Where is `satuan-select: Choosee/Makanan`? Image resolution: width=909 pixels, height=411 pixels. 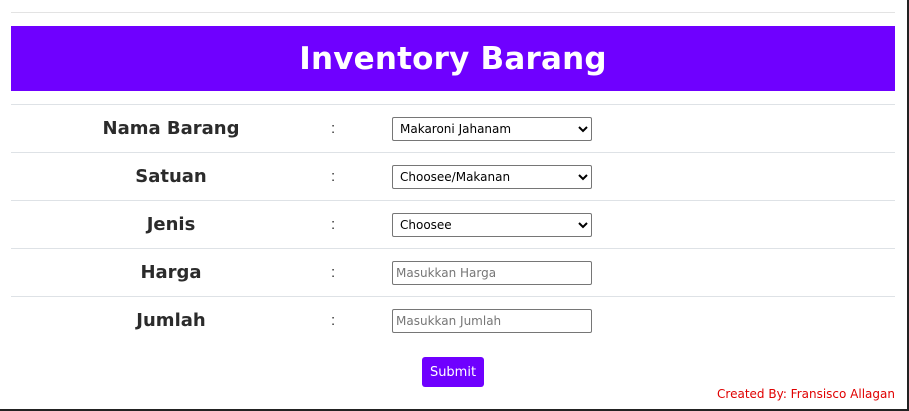
satuan-select: Choosee/Makanan is located at coordinates (492, 176).